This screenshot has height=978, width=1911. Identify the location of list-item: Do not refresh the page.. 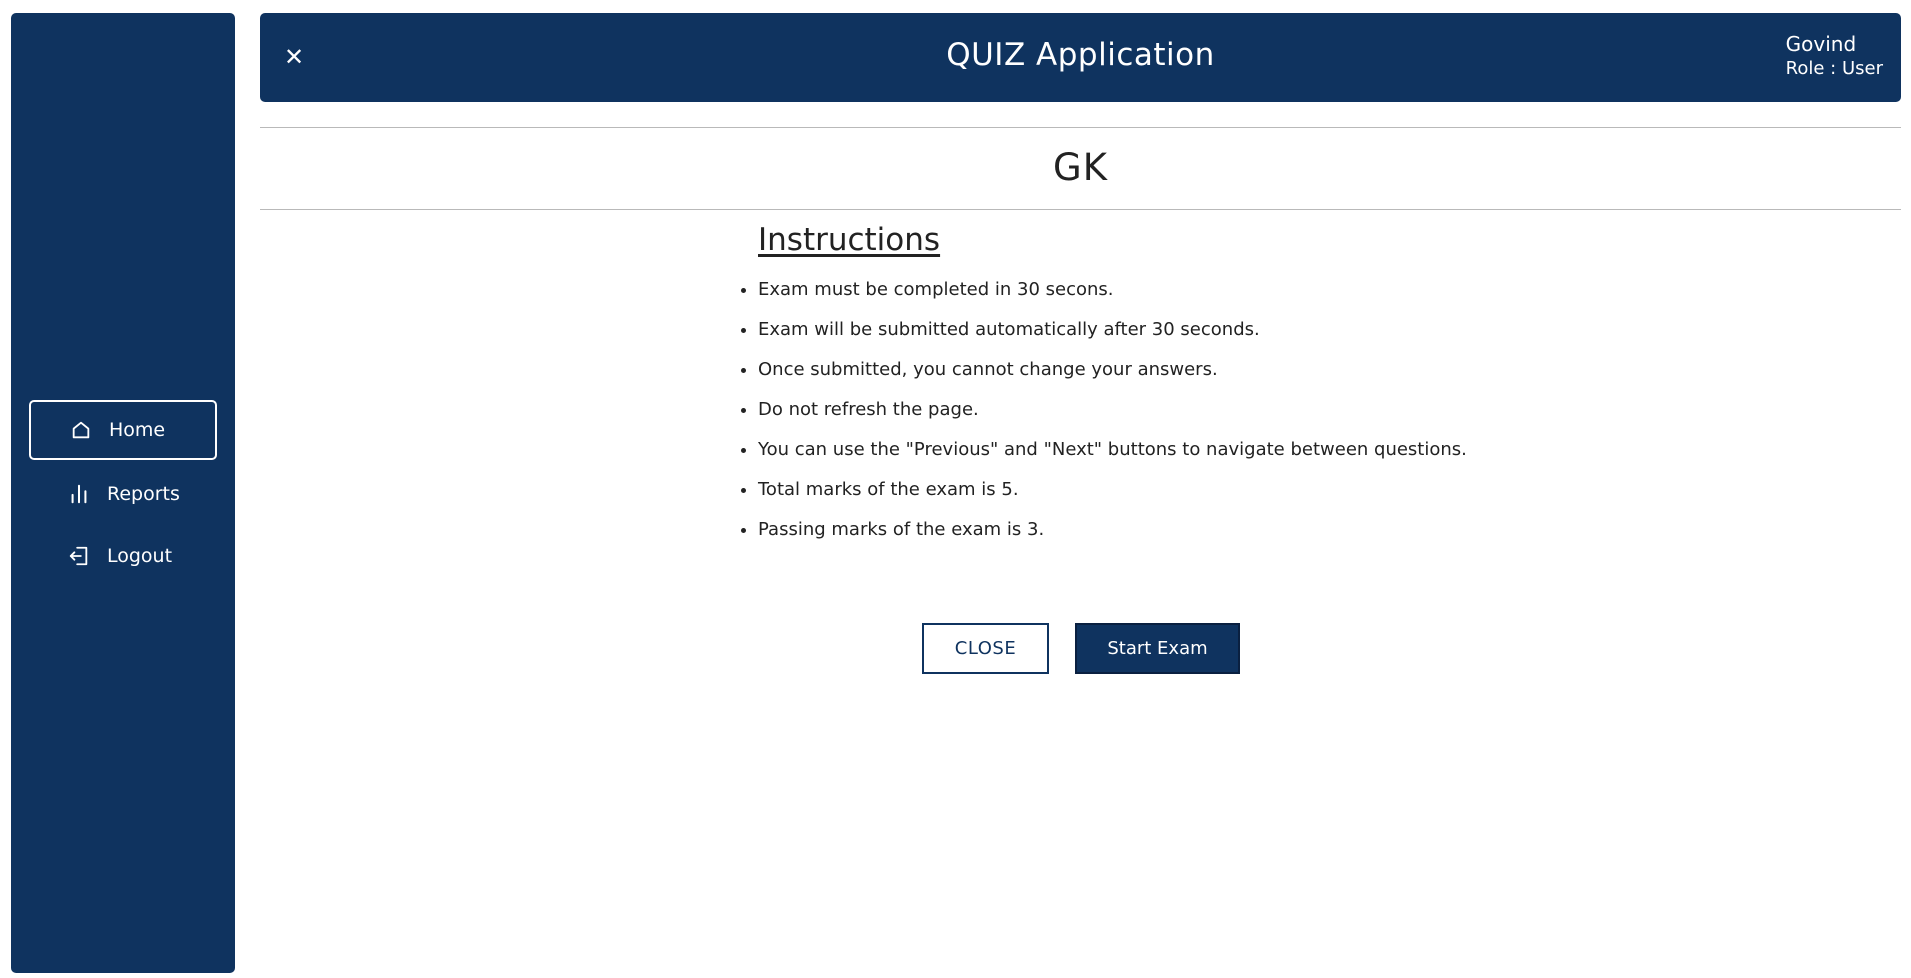
(1139, 418).